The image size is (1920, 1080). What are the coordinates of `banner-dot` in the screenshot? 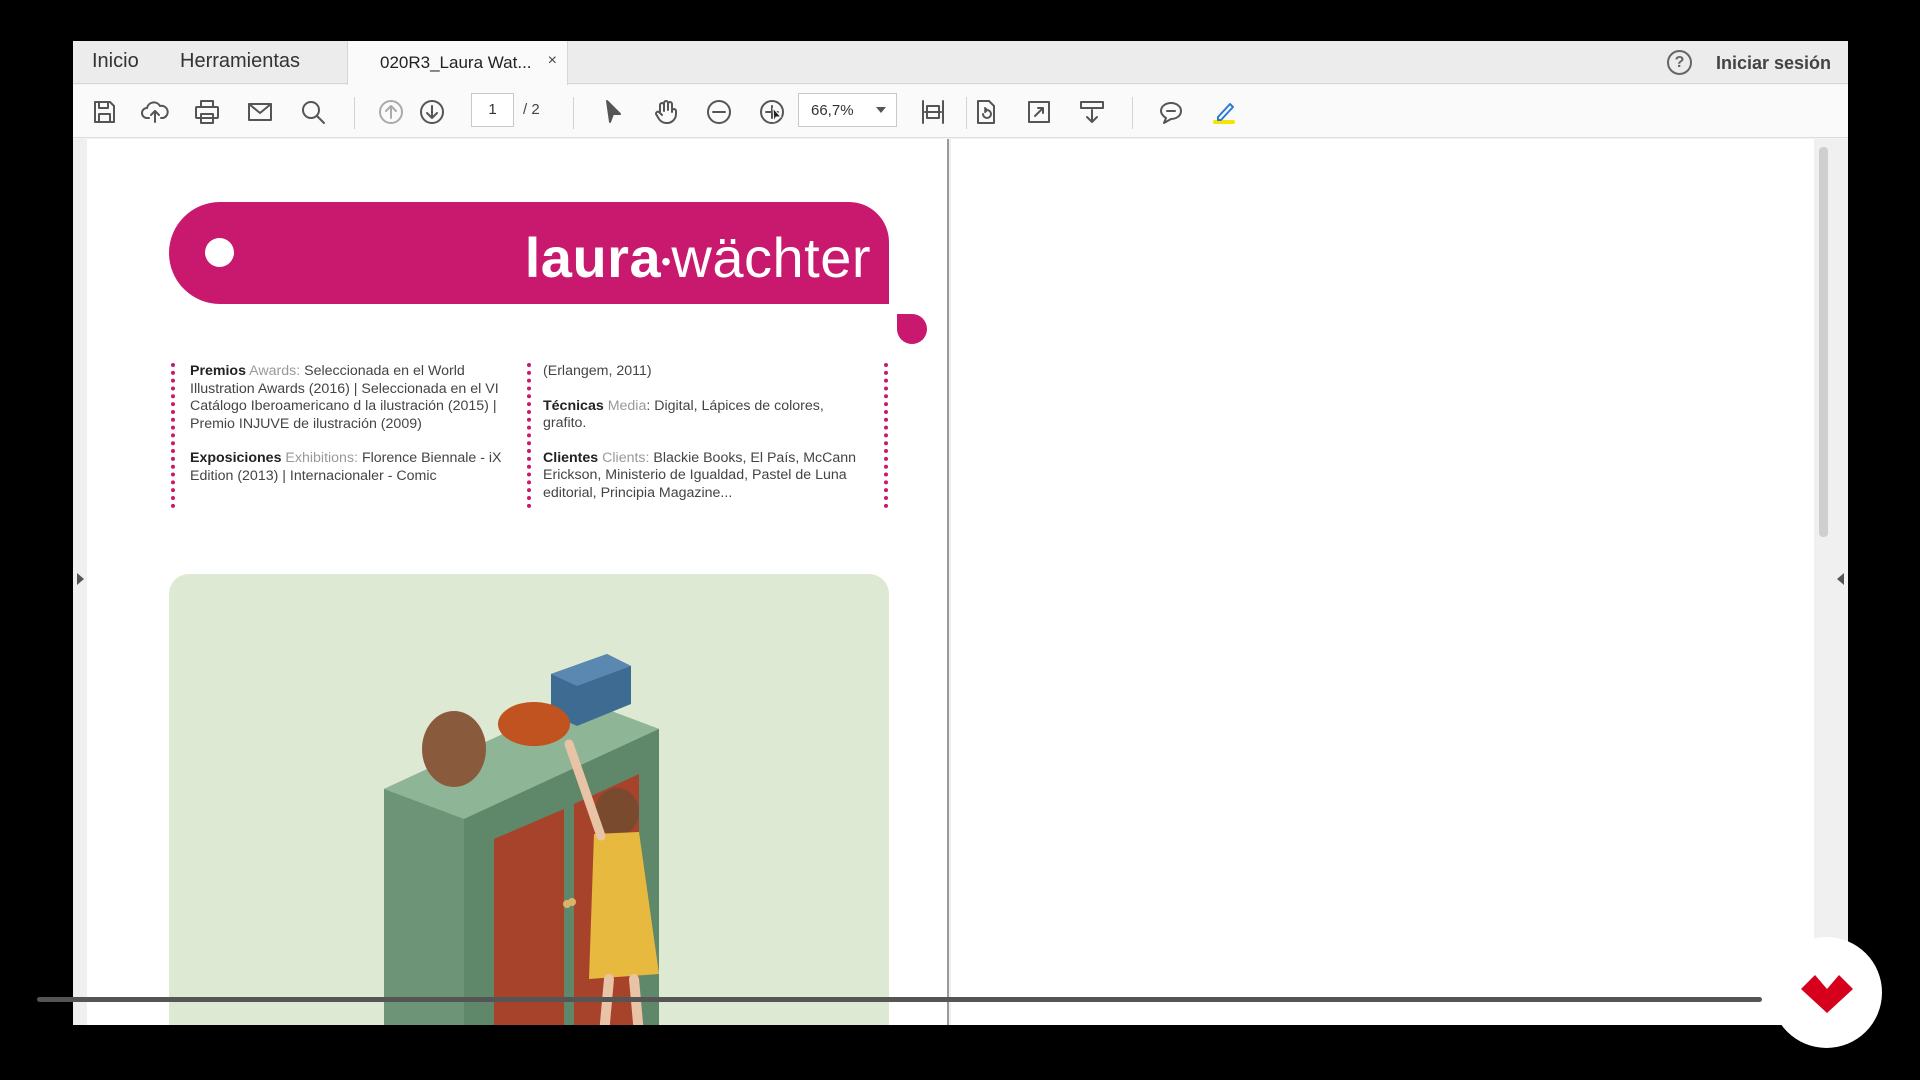 It's located at (219, 252).